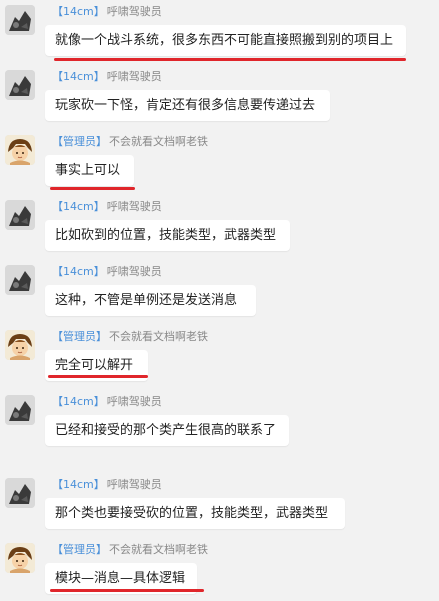 The image size is (439, 601). Describe the element at coordinates (146, 300) in the screenshot. I see `message-text: 这种，不管是单例还是发送消息` at that location.